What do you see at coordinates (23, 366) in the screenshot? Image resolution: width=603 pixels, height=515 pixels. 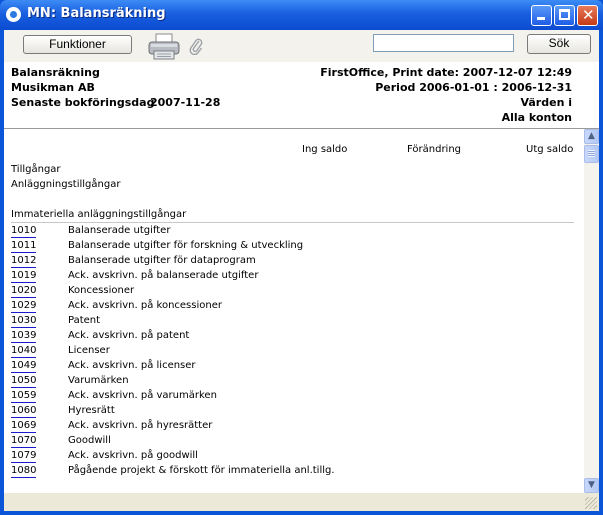 I see `account-link: 1049` at bounding box center [23, 366].